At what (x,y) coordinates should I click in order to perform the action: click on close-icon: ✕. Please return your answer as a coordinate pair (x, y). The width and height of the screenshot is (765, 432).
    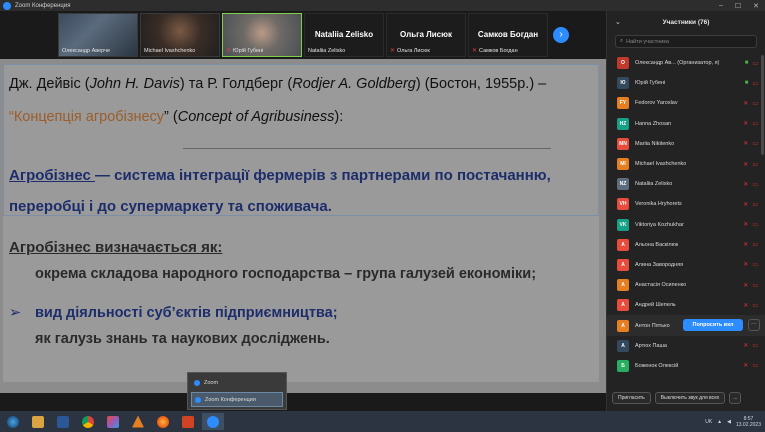
    Looking at the image, I should click on (756, 6).